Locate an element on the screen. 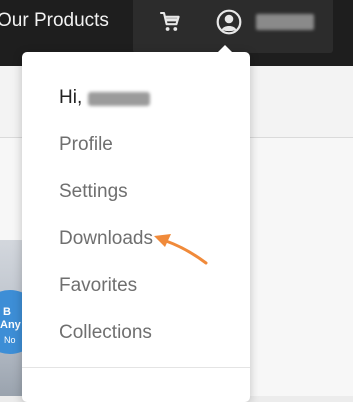 This screenshot has width=353, height=402. shopping-cart-icon is located at coordinates (170, 22).